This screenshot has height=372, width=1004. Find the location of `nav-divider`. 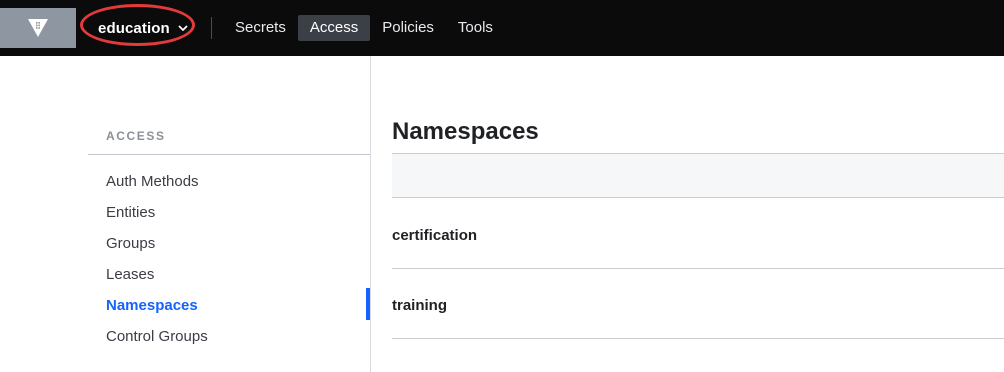

nav-divider is located at coordinates (211, 28).